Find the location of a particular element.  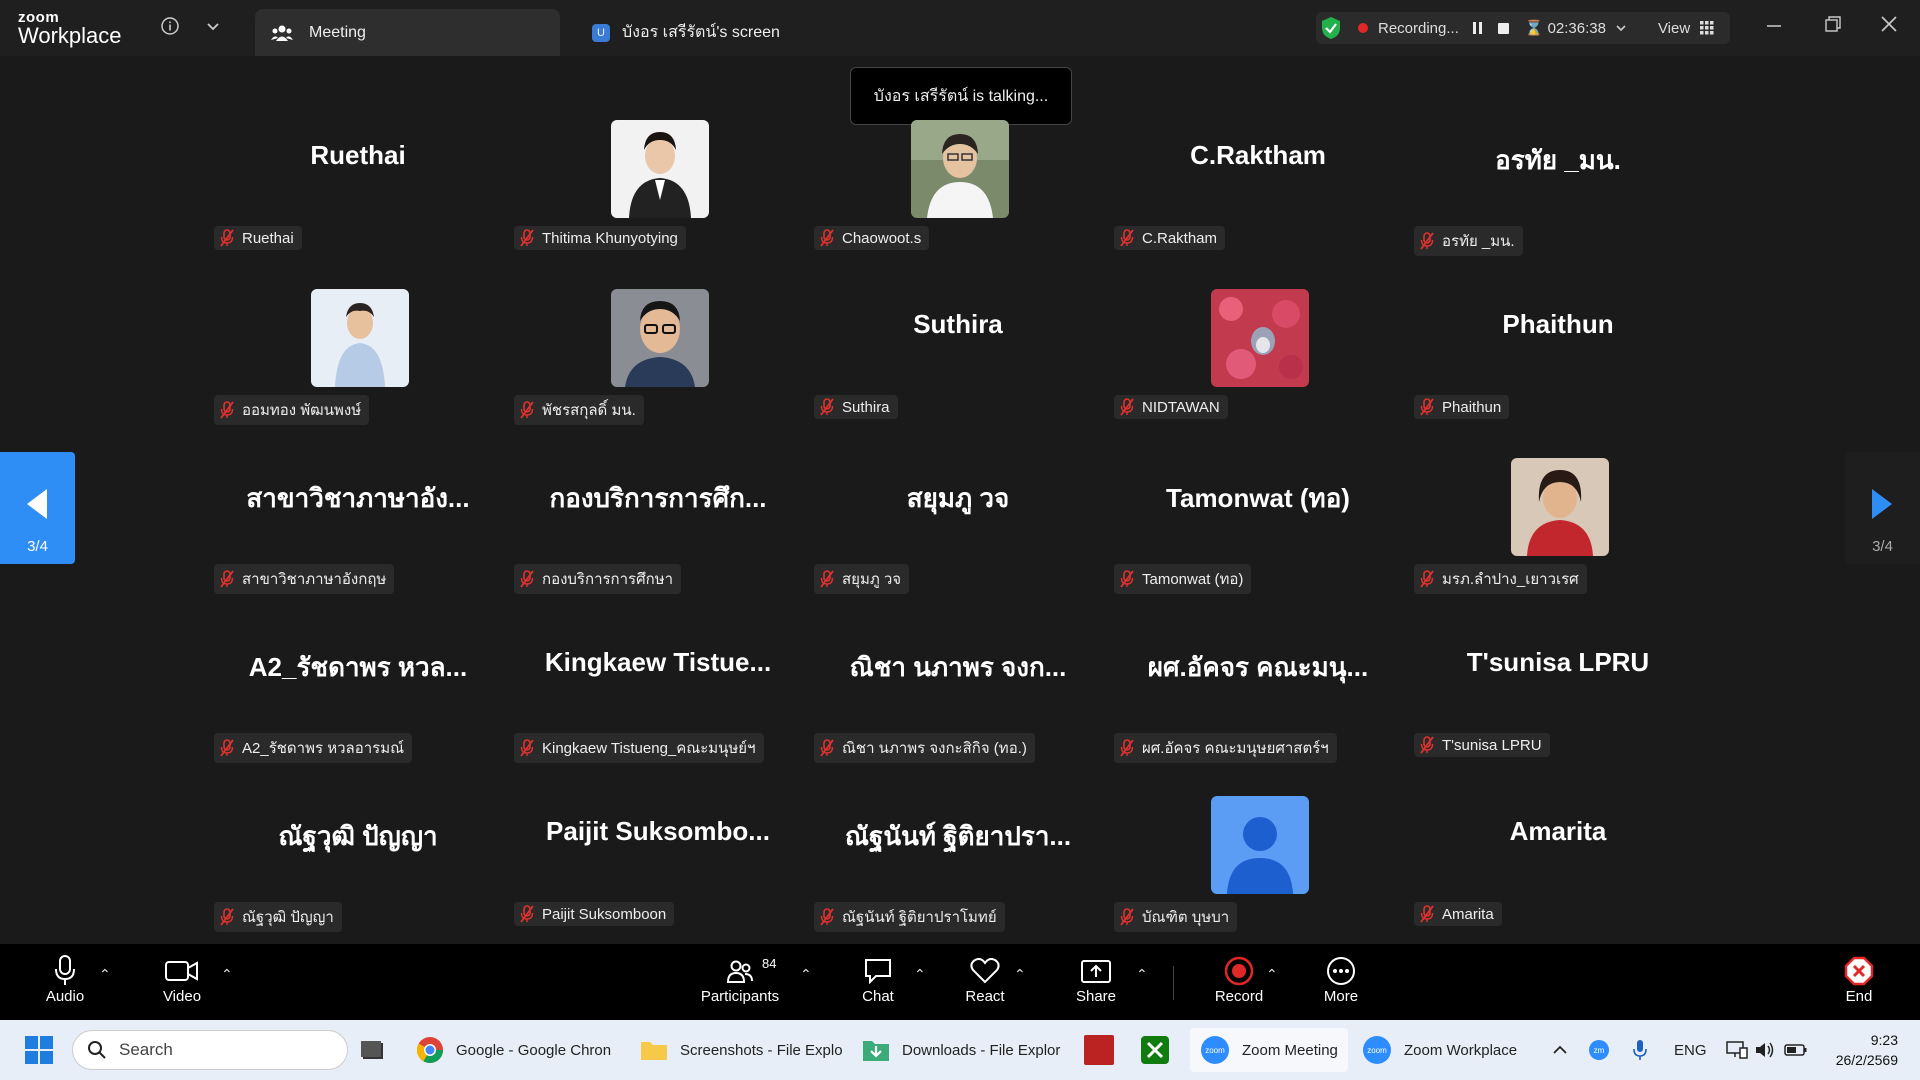

zoom-tray-icon: zm is located at coordinates (1599, 1050).